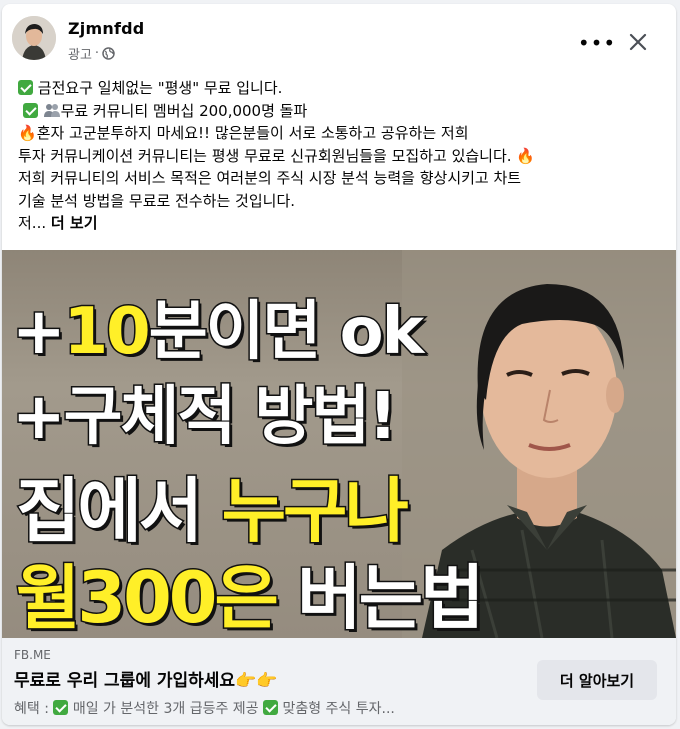  Describe the element at coordinates (106, 28) in the screenshot. I see `author-name: Zjmnfdd` at that location.